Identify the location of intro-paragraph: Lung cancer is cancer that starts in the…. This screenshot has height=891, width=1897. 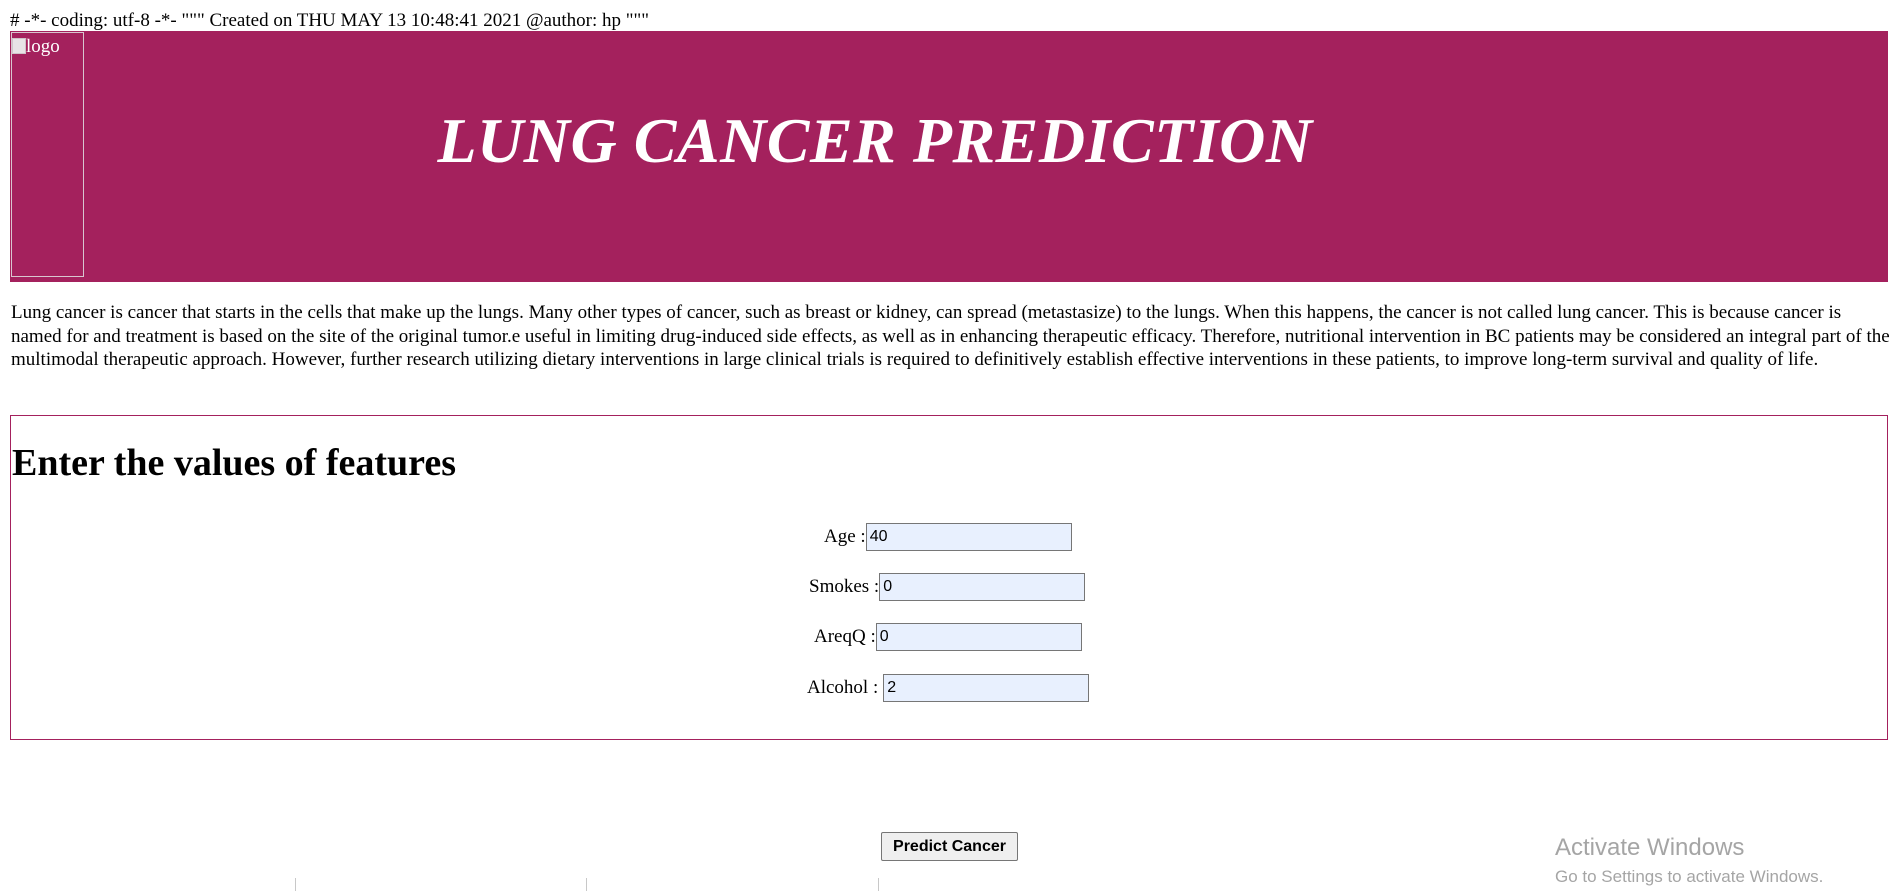
(950, 336).